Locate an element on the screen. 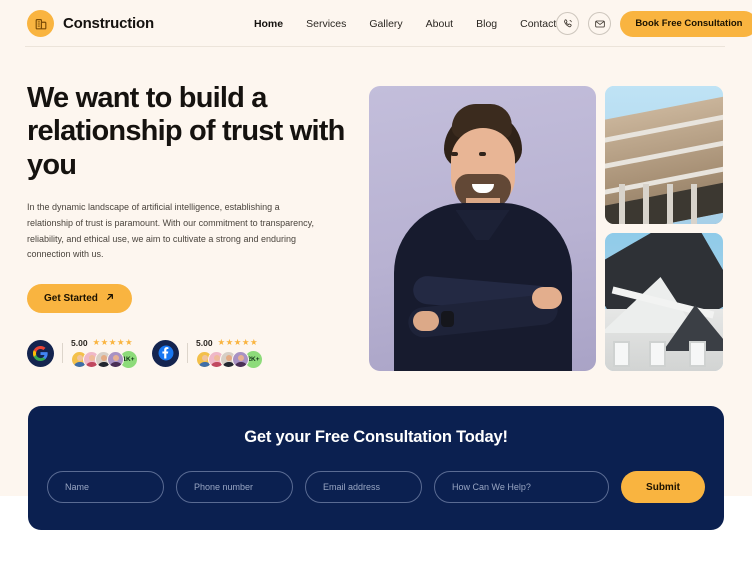  book-consultation-button: Book Free Consultation is located at coordinates (686, 23).